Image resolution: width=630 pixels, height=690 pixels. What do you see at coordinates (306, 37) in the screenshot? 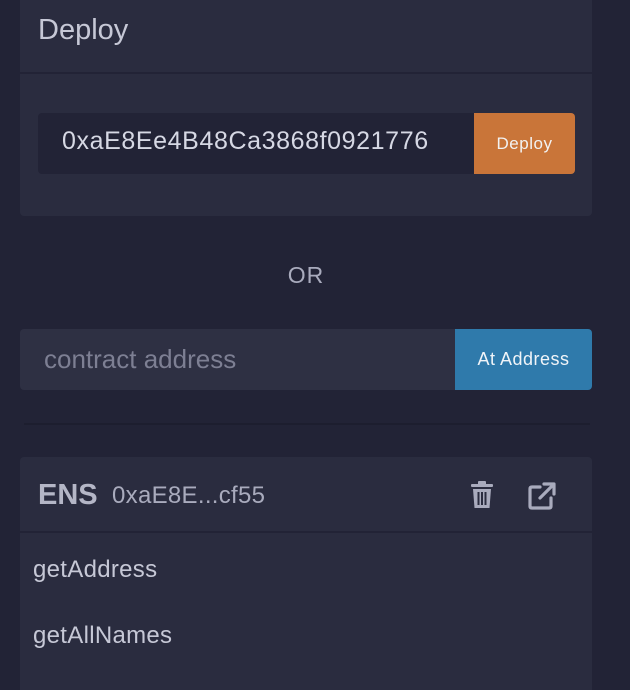
I see `deploy-panel-header: Deploy` at bounding box center [306, 37].